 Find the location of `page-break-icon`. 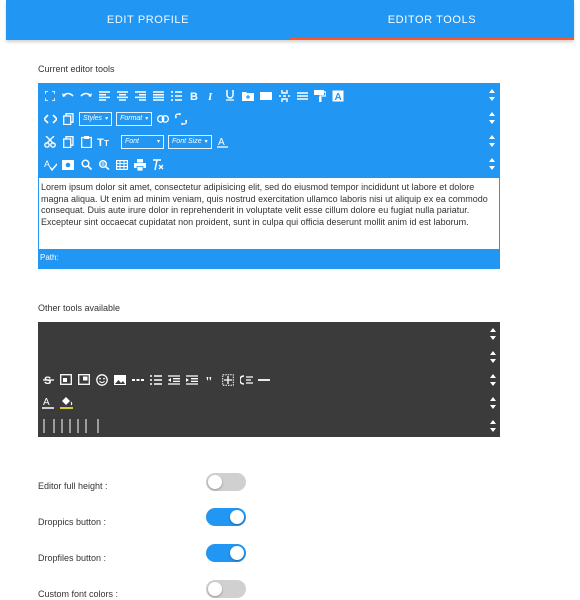

page-break-icon is located at coordinates (284, 96).